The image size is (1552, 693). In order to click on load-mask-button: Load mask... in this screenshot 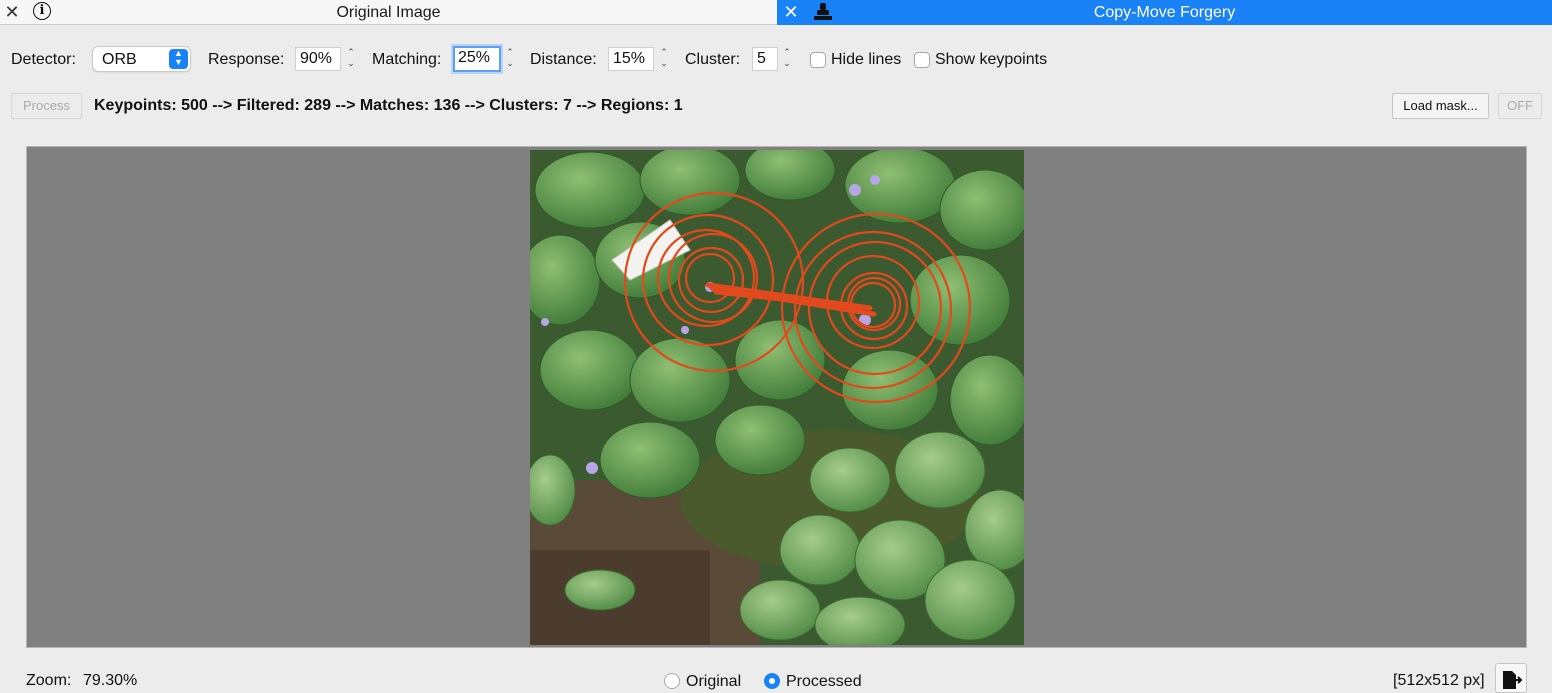, I will do `click(1440, 106)`.